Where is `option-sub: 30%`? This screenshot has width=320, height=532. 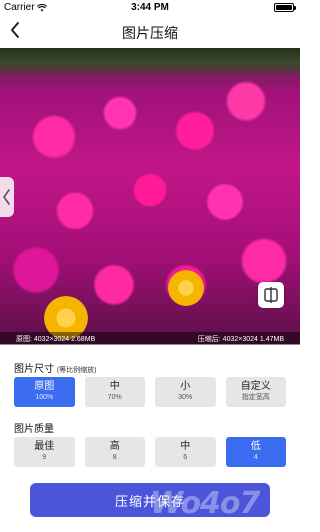
option-sub: 30% is located at coordinates (185, 397).